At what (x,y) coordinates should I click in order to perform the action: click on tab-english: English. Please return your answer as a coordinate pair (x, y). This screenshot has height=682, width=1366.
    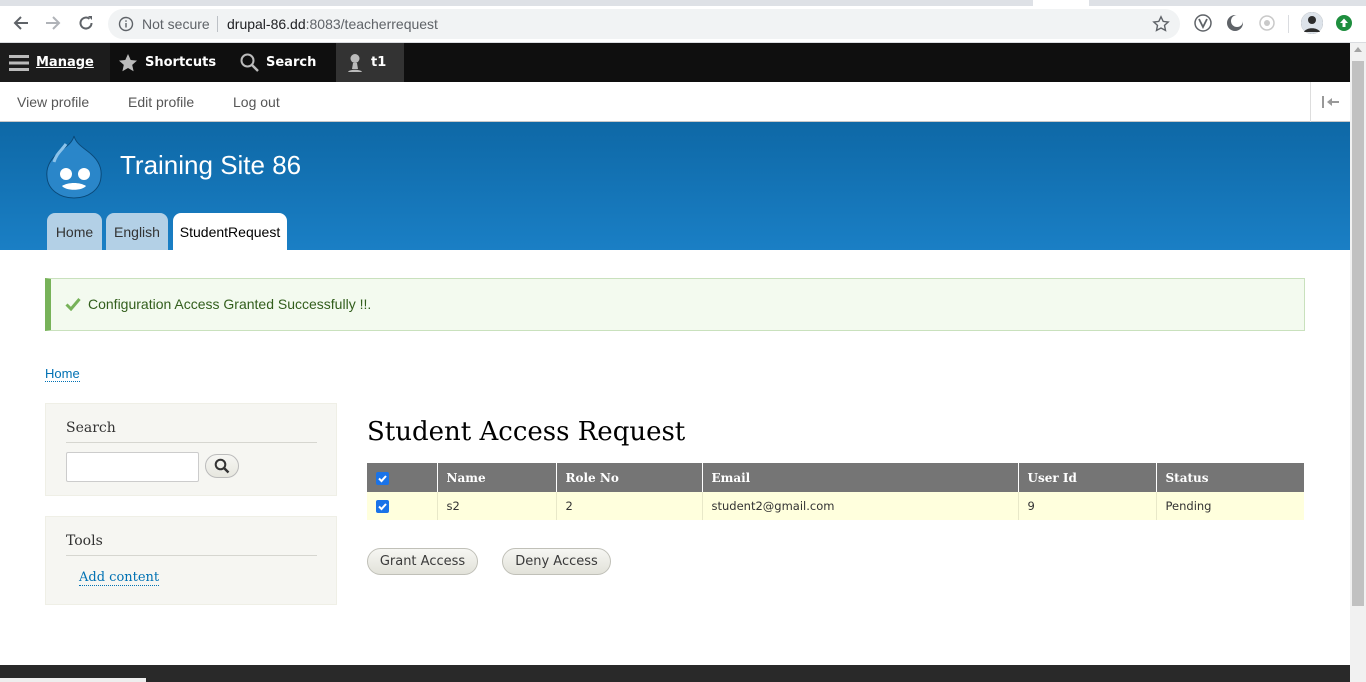
    Looking at the image, I should click on (137, 231).